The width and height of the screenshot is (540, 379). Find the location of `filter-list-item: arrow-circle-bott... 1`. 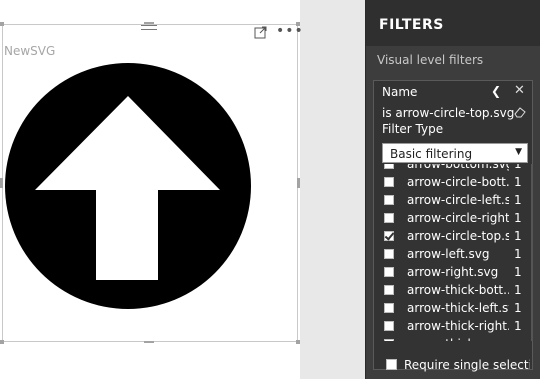

filter-list-item: arrow-circle-bott... 1 is located at coordinates (453, 183).